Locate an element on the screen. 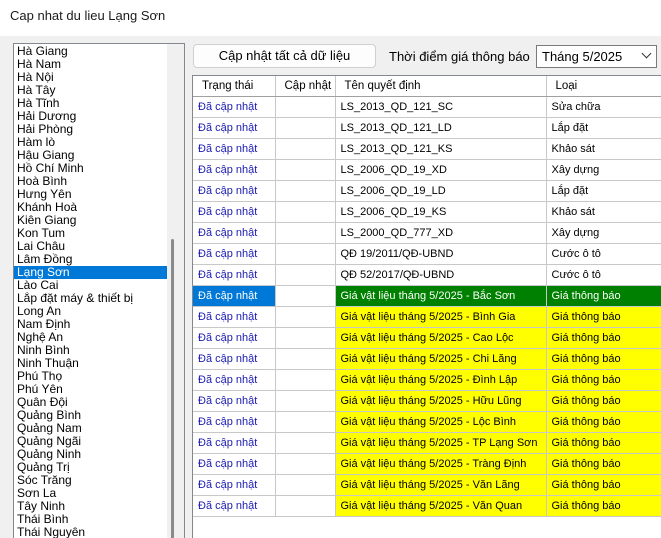 Image resolution: width=661 pixels, height=538 pixels. grid-row: Đã cập nhật LS_2006_QD_19_KS Khảo sát is located at coordinates (427, 212).